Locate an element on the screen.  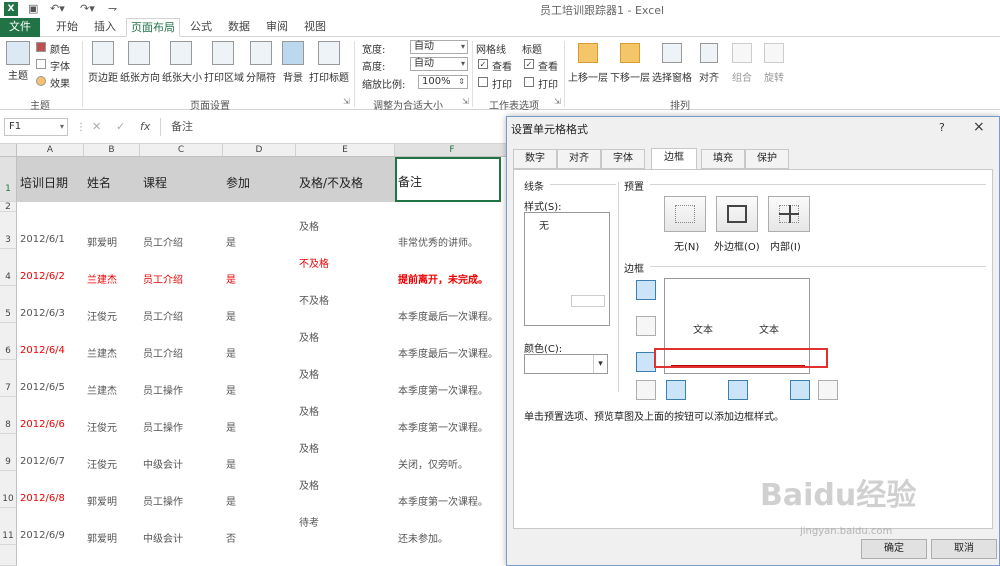
tab-number: 数字 is located at coordinates (535, 159).